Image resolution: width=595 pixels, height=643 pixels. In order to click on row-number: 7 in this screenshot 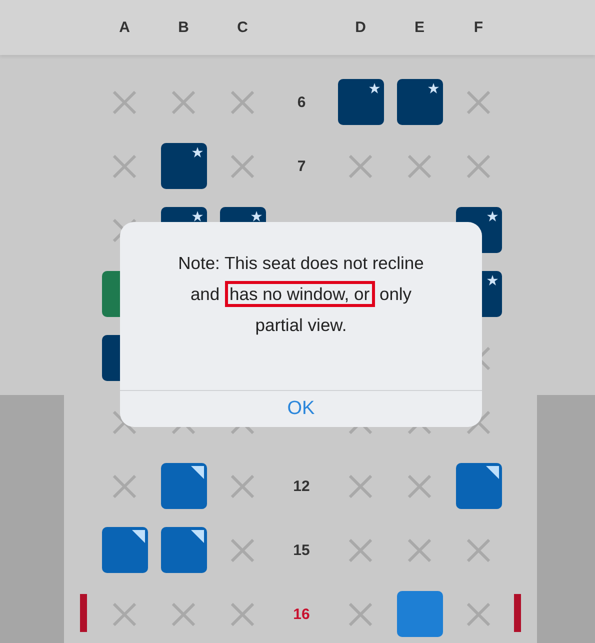, I will do `click(301, 166)`.